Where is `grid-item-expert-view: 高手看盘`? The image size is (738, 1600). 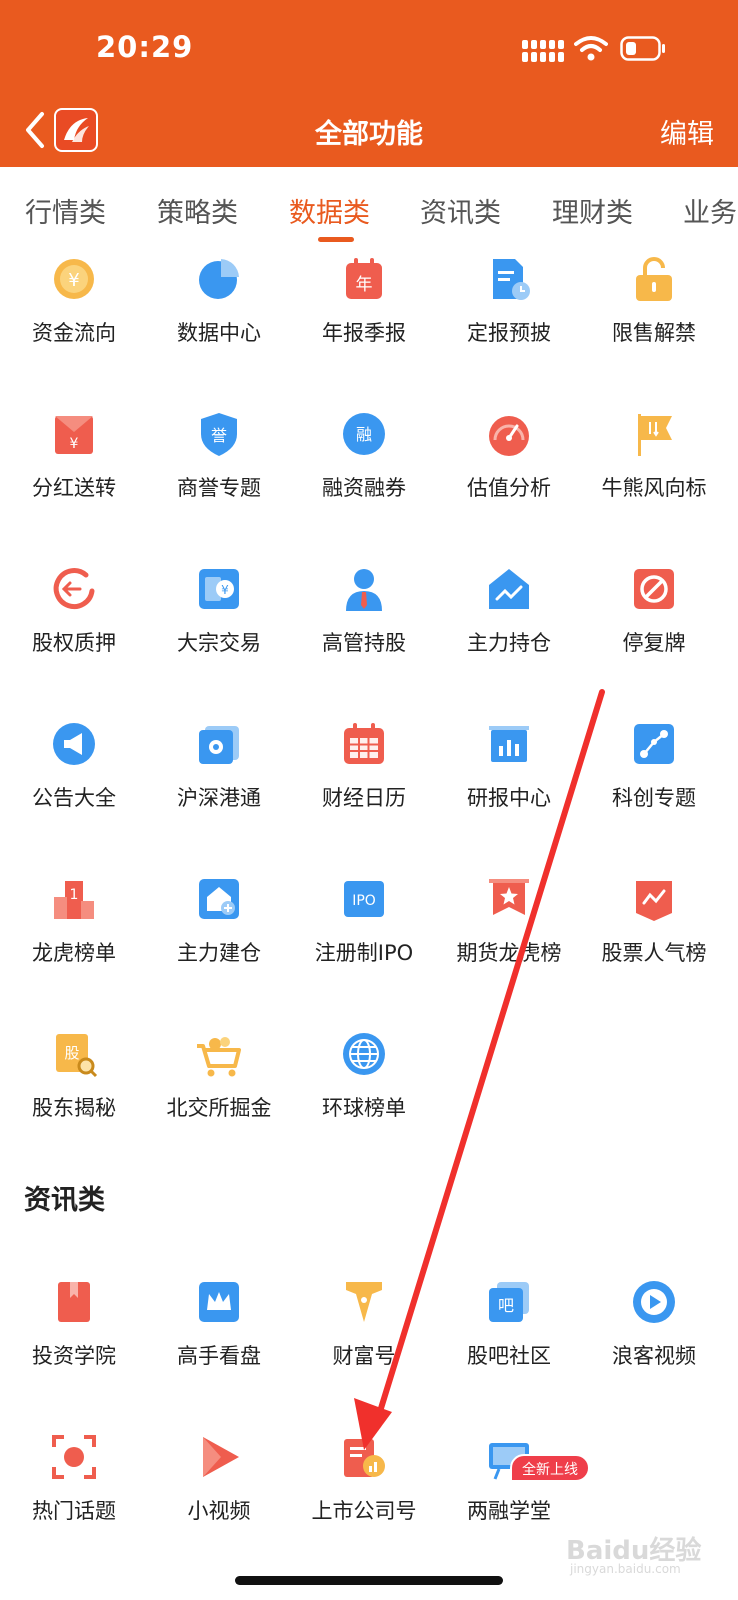
grid-item-expert-view: 高手看盘 is located at coordinates (219, 1348).